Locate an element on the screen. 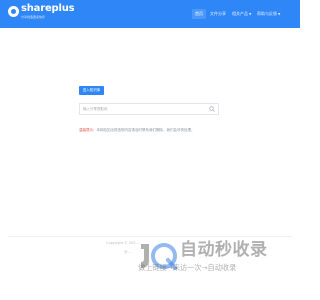 The image size is (320, 300). knowledge-base-button: 进入知识库 is located at coordinates (91, 90).